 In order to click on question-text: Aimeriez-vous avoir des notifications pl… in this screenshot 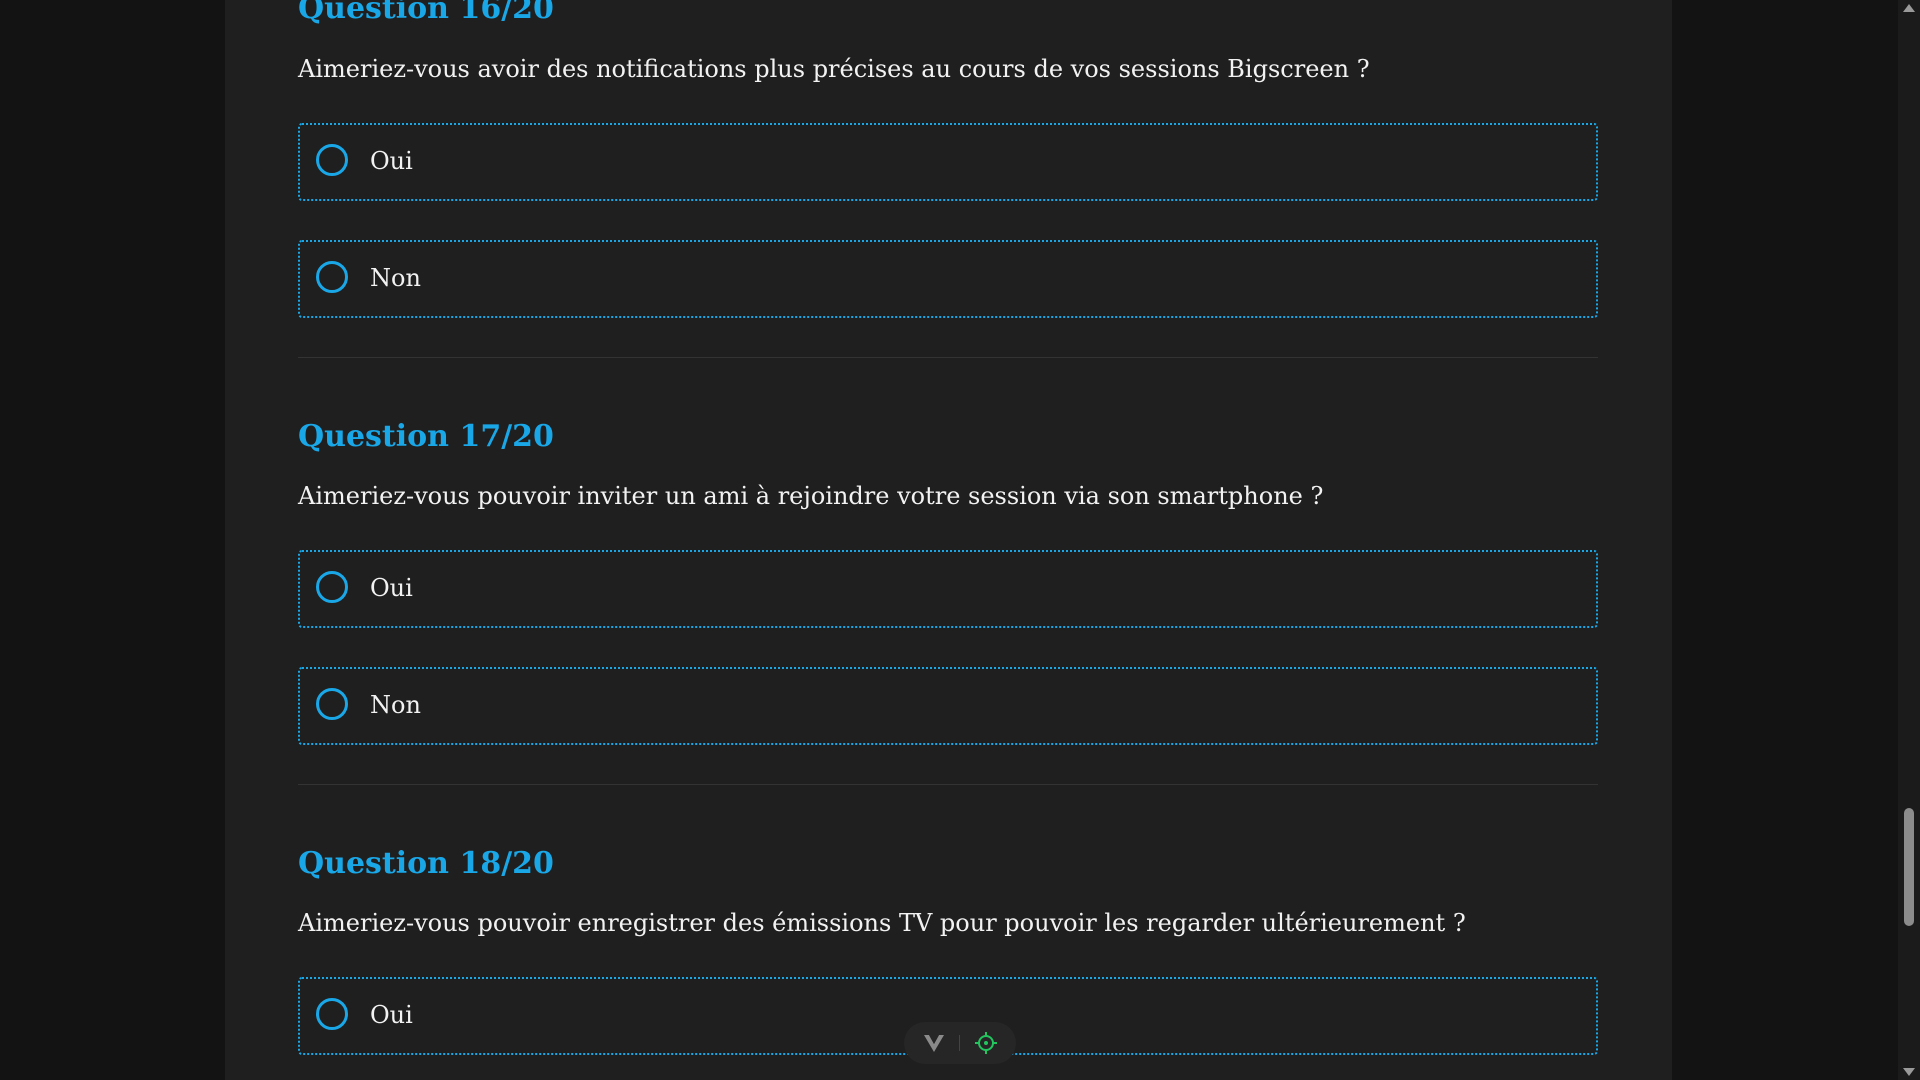, I will do `click(834, 69)`.